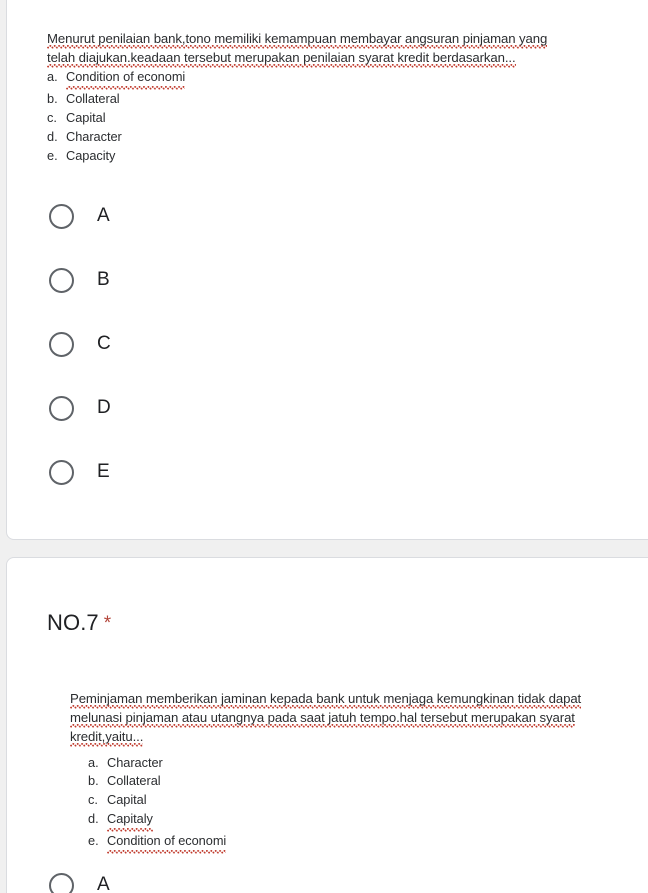  I want to click on doc-option-item: d. Capitaly, so click(351, 821).